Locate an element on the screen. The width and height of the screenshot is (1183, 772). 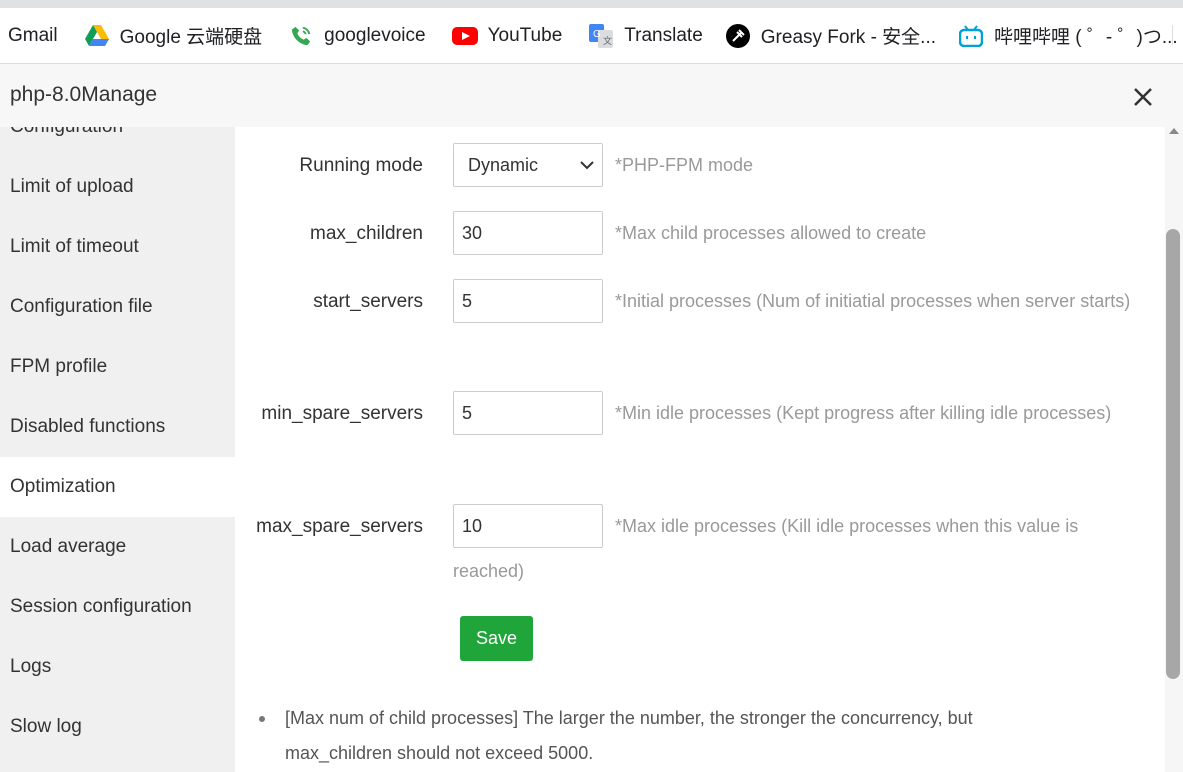
google-drive-icon is located at coordinates (97, 36).